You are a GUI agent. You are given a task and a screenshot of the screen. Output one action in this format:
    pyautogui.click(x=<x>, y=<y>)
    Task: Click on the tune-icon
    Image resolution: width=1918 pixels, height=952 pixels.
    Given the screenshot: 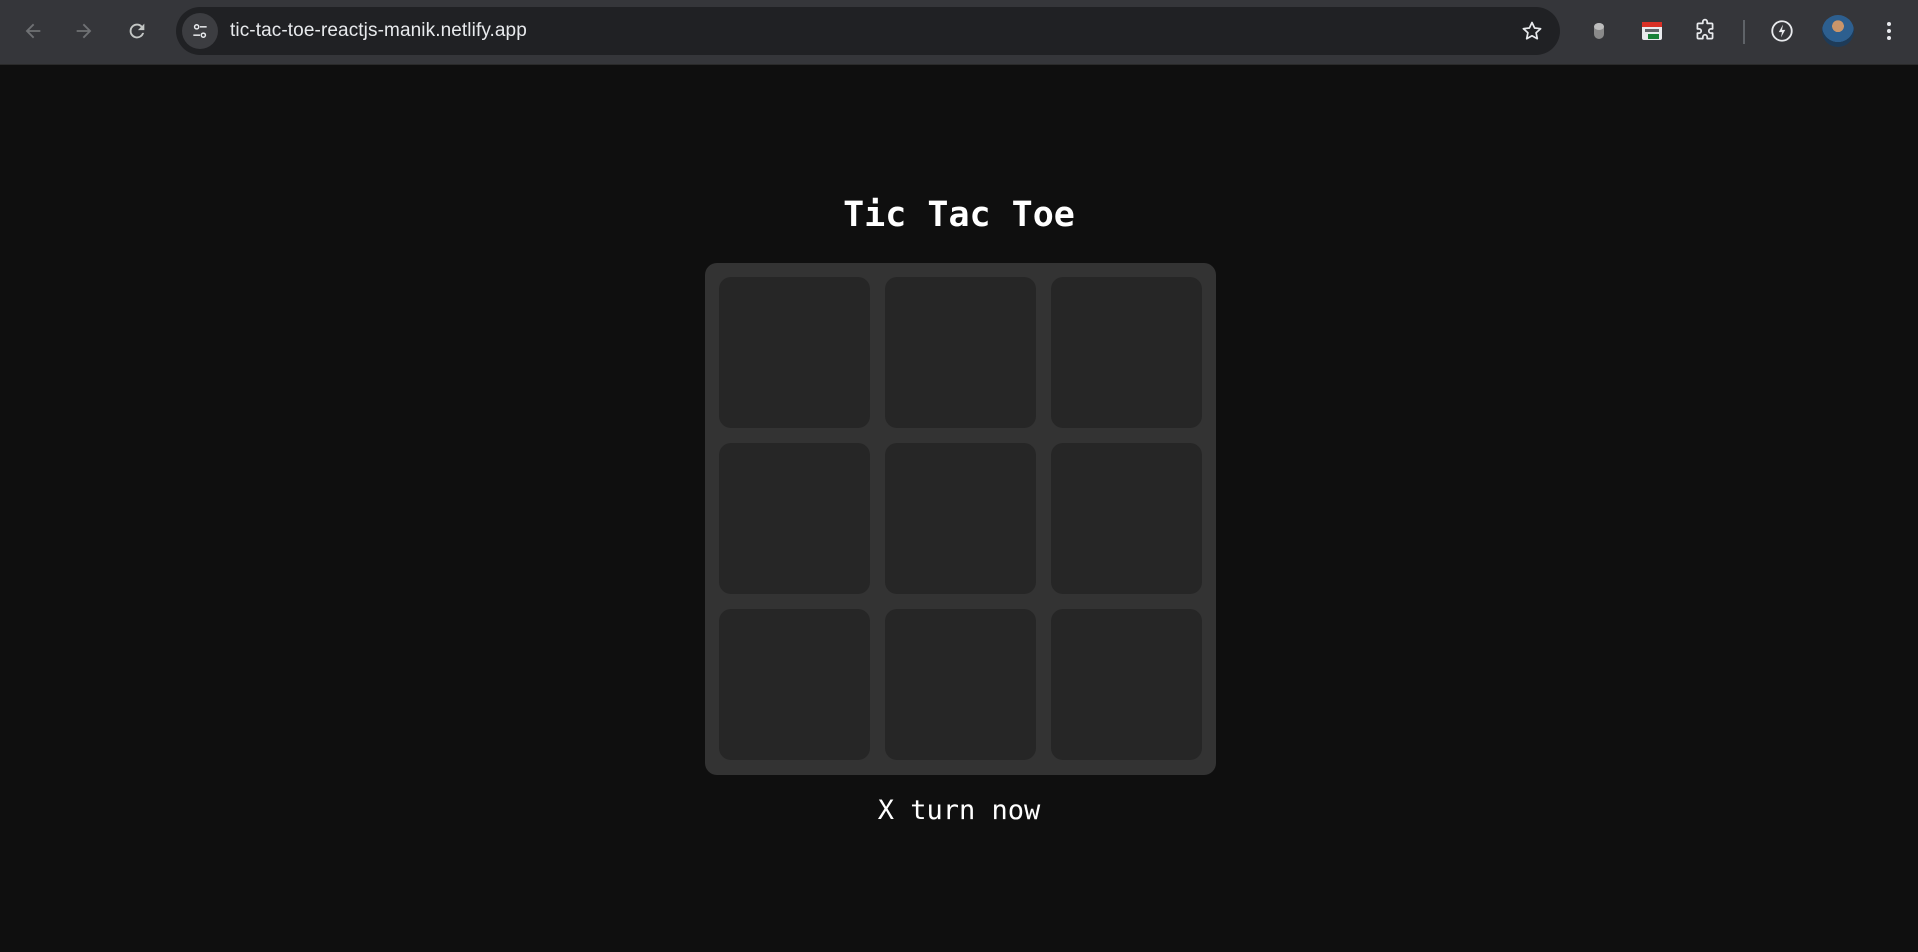 What is the action you would take?
    pyautogui.click(x=200, y=31)
    